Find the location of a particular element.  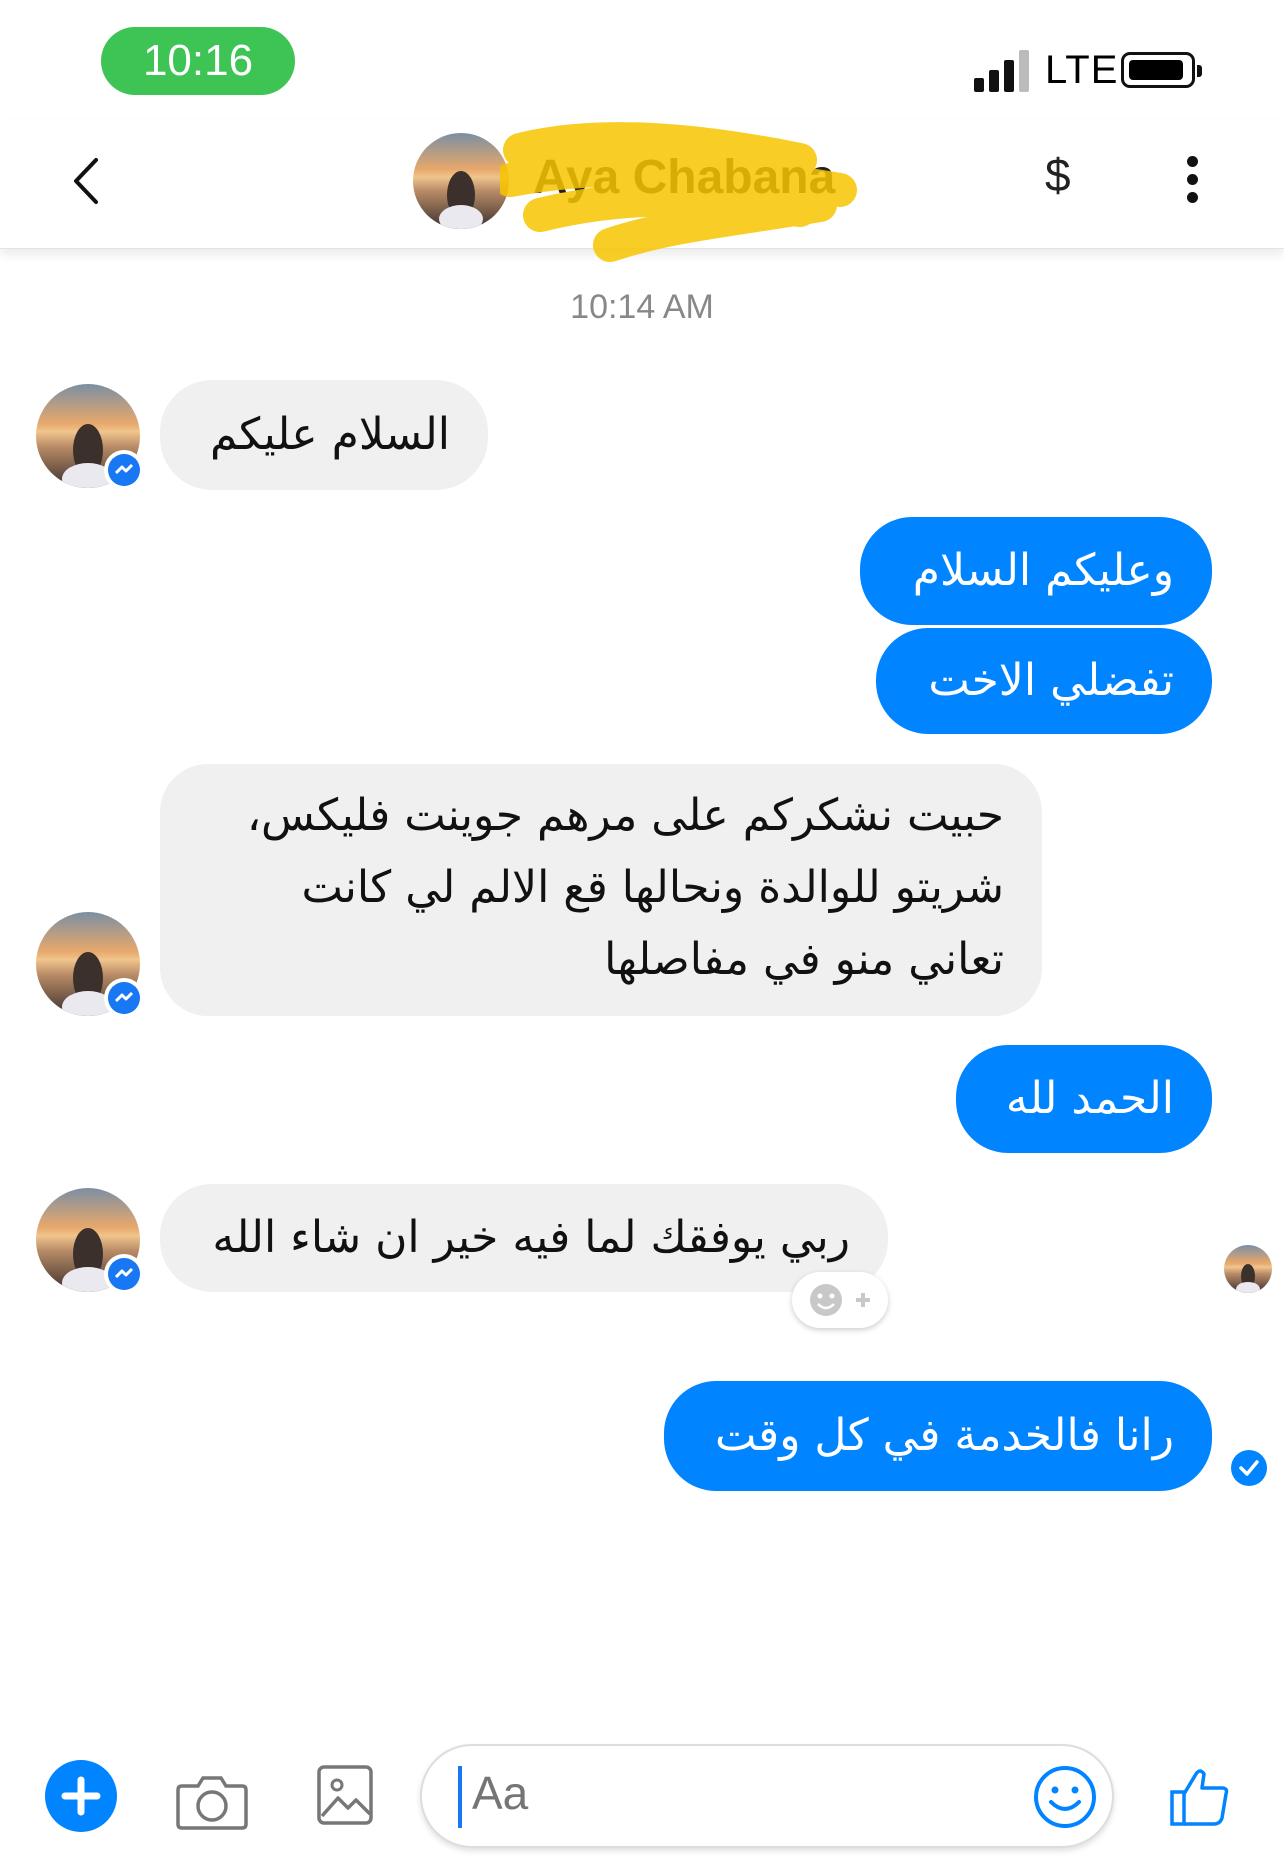

message-line: شريتو للوالدة ونحالها قع الالم لي كانت is located at coordinates (652, 887).